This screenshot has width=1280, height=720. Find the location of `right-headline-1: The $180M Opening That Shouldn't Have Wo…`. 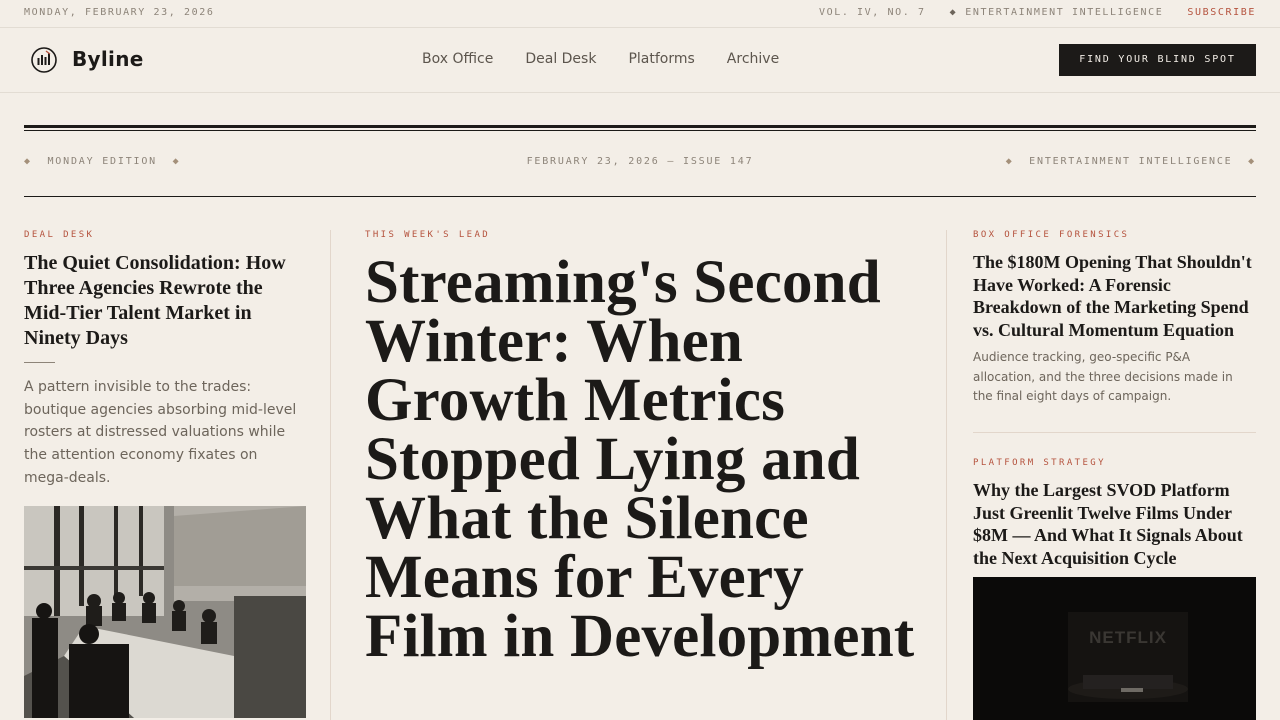

right-headline-1: The $180M Opening That Shouldn't Have Wo… is located at coordinates (1114, 296).